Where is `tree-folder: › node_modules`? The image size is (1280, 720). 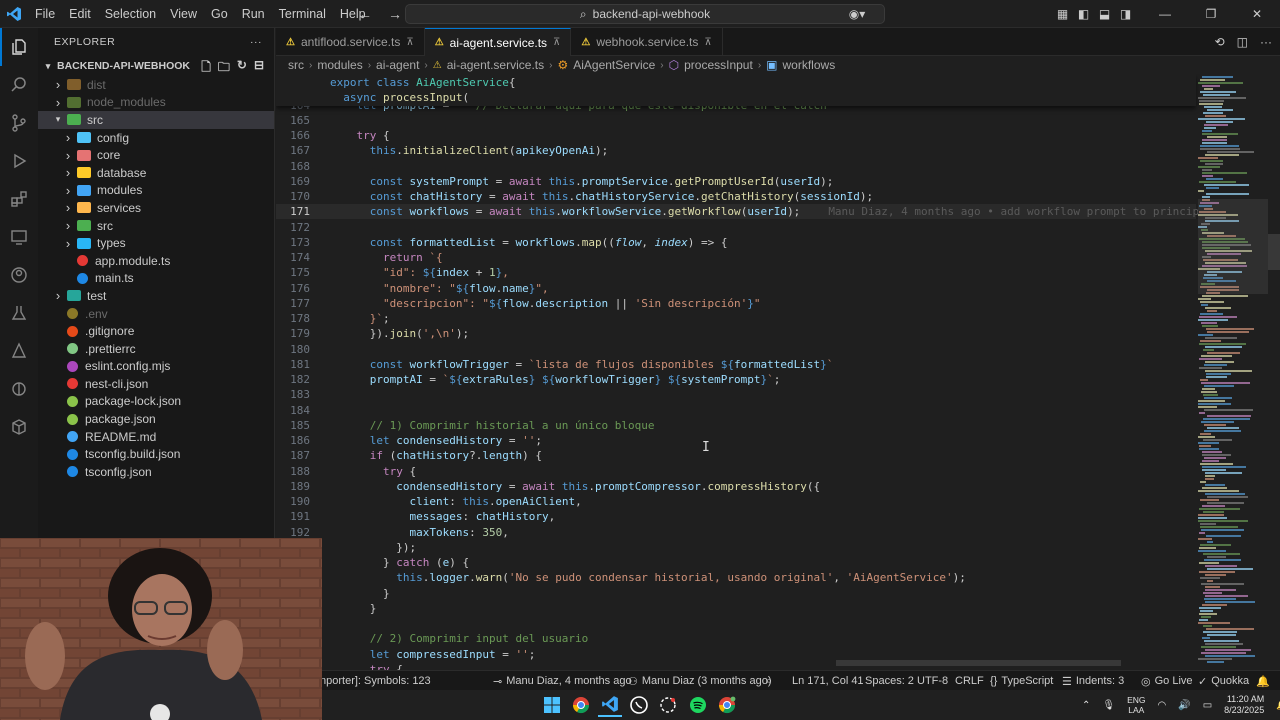
tree-folder: › node_modules is located at coordinates (156, 103).